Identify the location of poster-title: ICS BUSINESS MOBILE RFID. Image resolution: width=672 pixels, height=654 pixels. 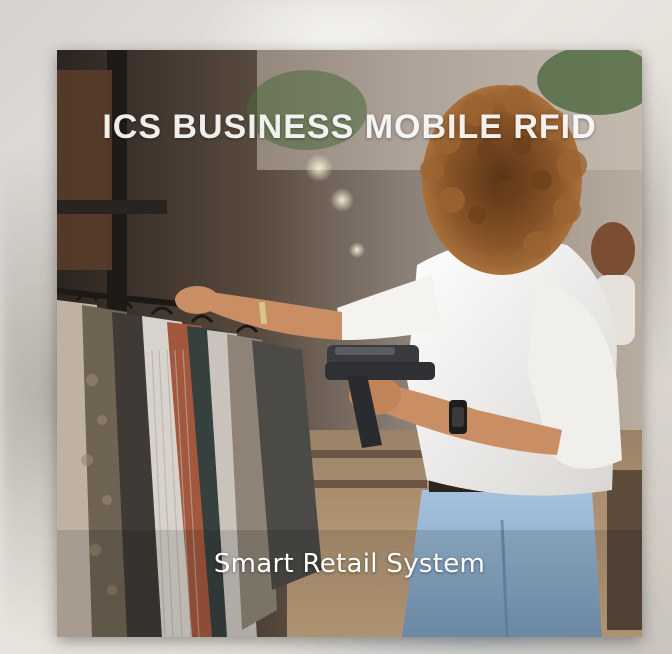
(349, 127).